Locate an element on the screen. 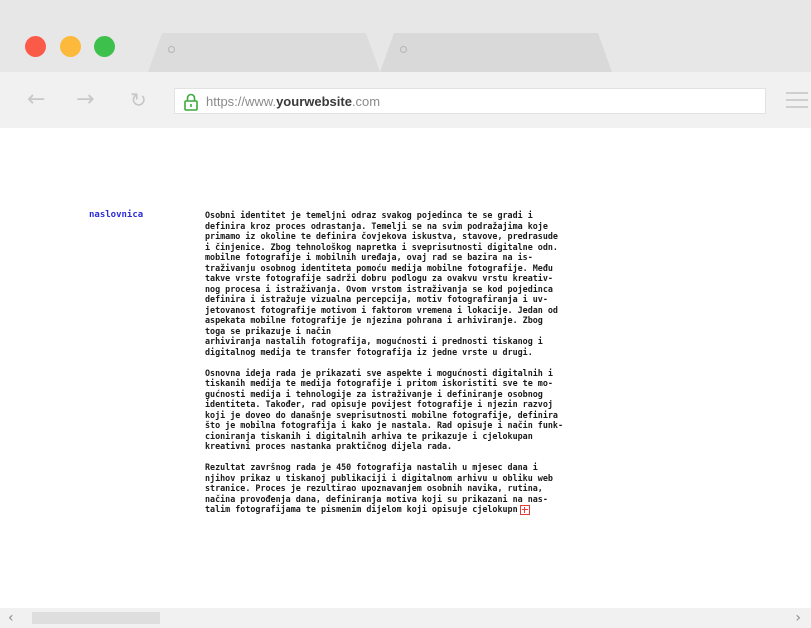 This screenshot has width=811, height=628. navigation-bar: ← → ↻ https://www.yourwebsite.com is located at coordinates (405, 100).